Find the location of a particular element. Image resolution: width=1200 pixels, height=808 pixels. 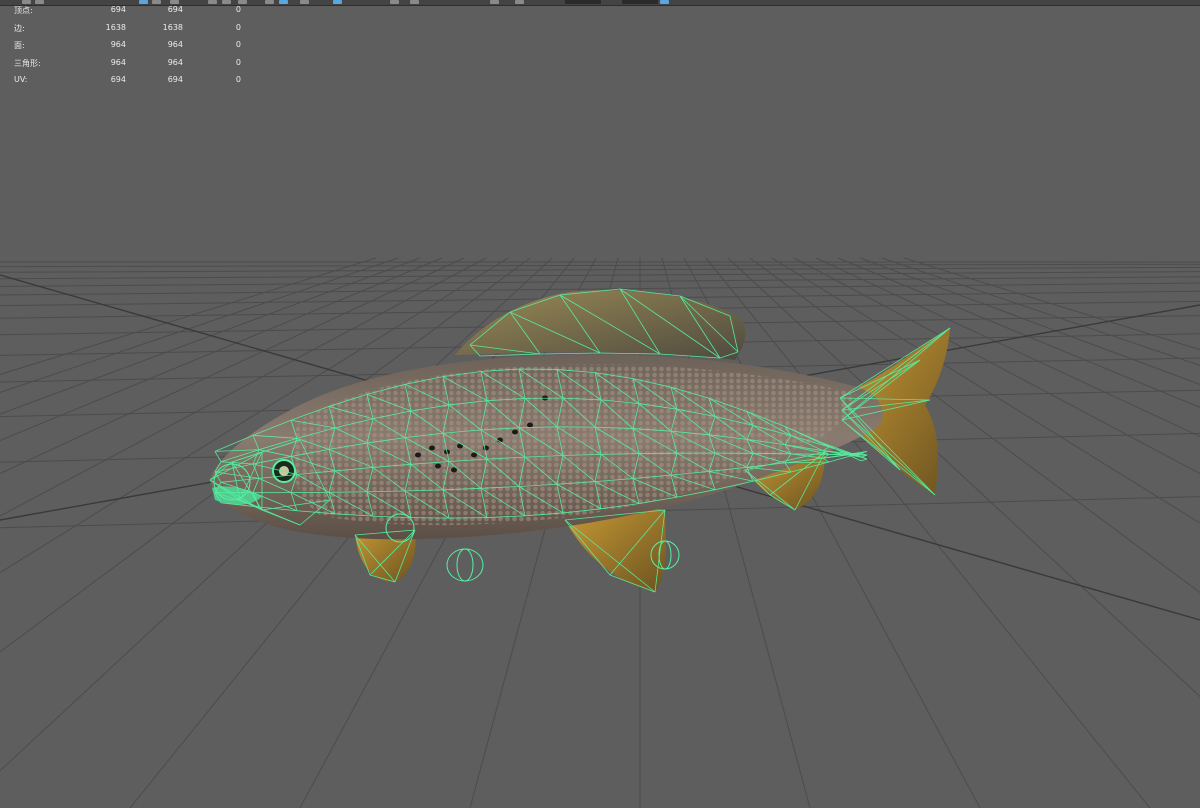

hud-label: 顶点: is located at coordinates (23, 10).